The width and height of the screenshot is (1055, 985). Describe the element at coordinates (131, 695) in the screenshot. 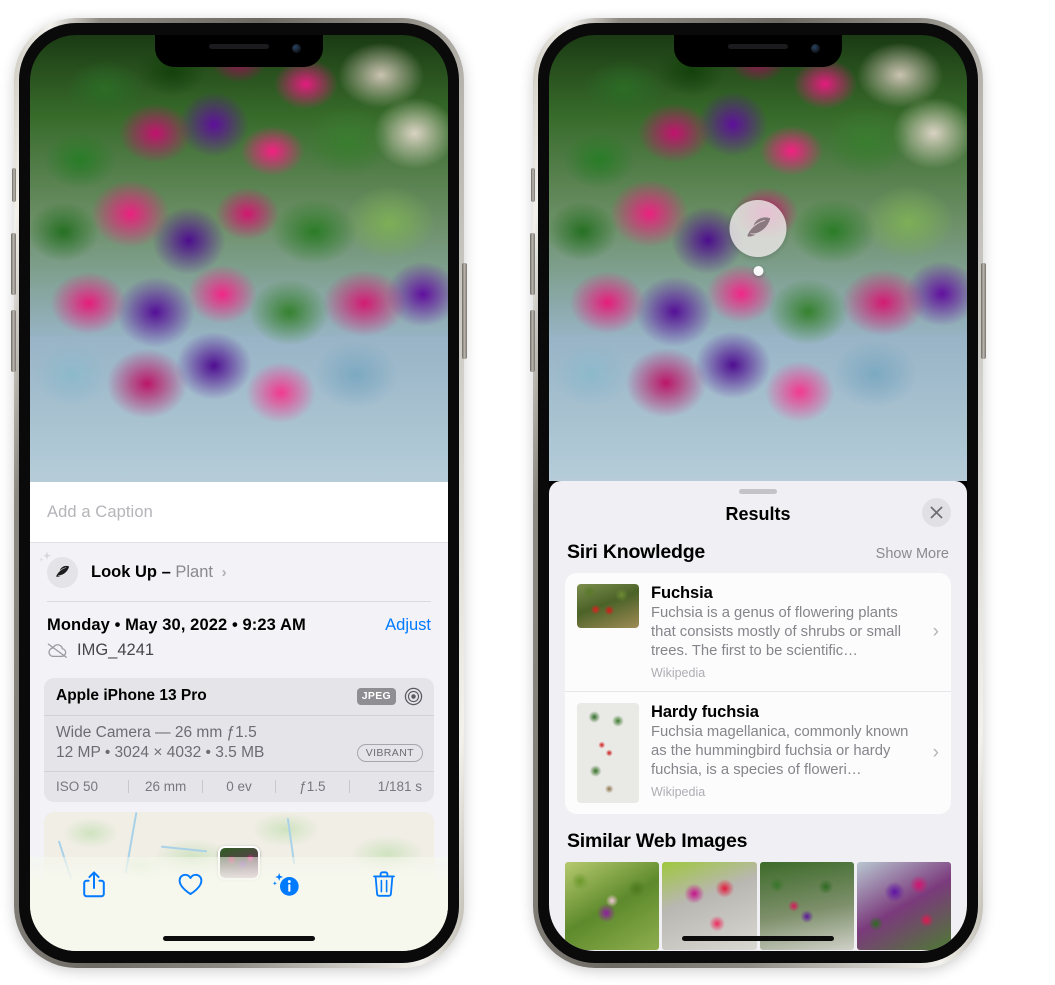

I see `camera-model: Apple iPhone 13 Pro` at that location.